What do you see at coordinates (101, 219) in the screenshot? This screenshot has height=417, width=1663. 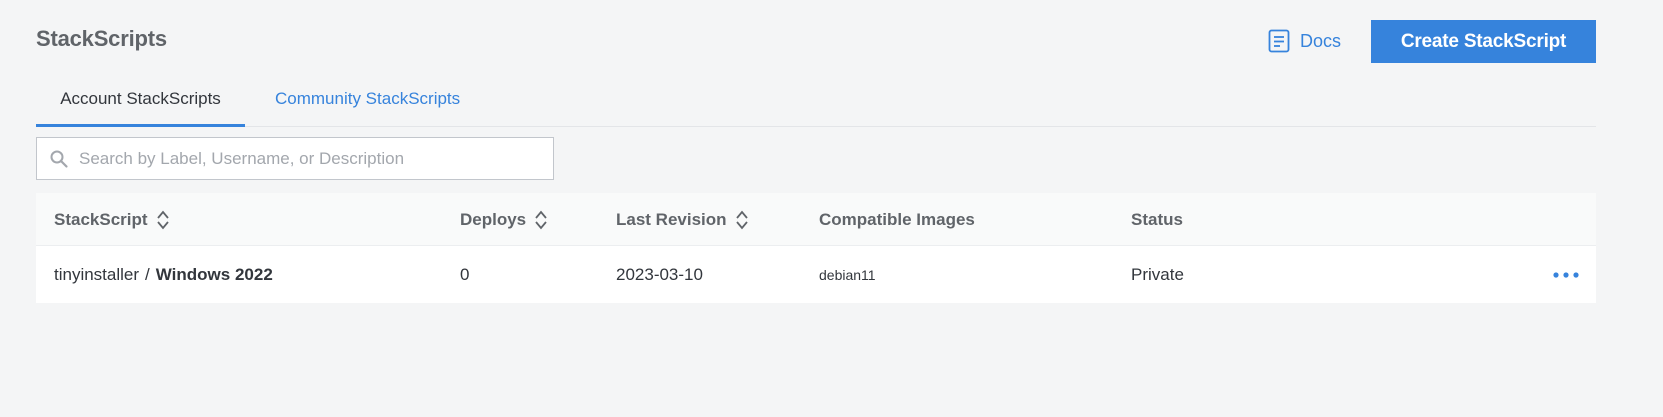 I see `column-label: StackScript` at bounding box center [101, 219].